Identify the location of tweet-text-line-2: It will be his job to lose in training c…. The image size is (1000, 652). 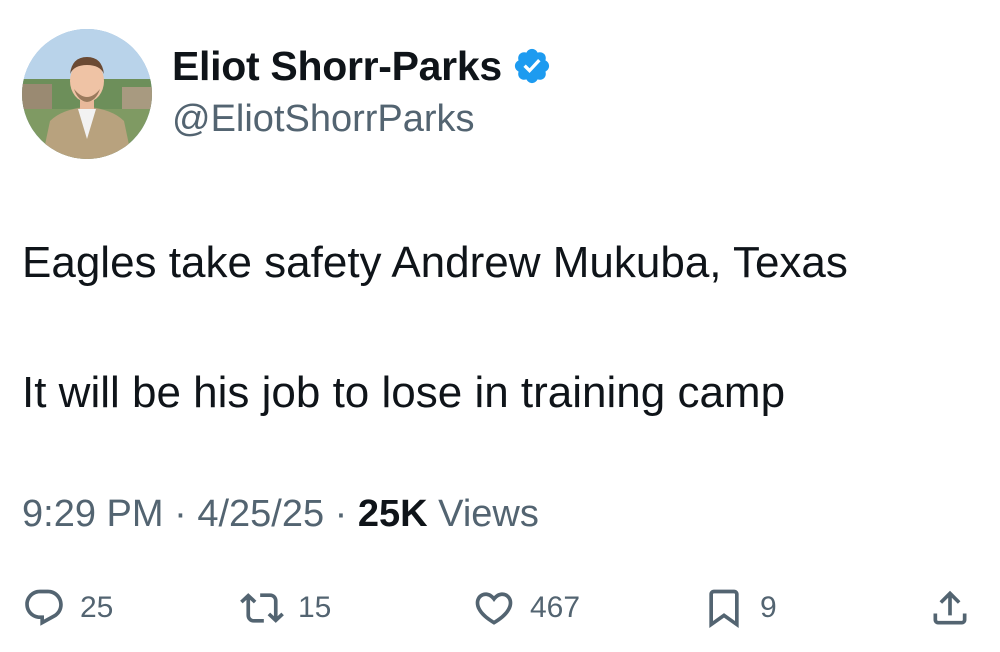
(404, 392).